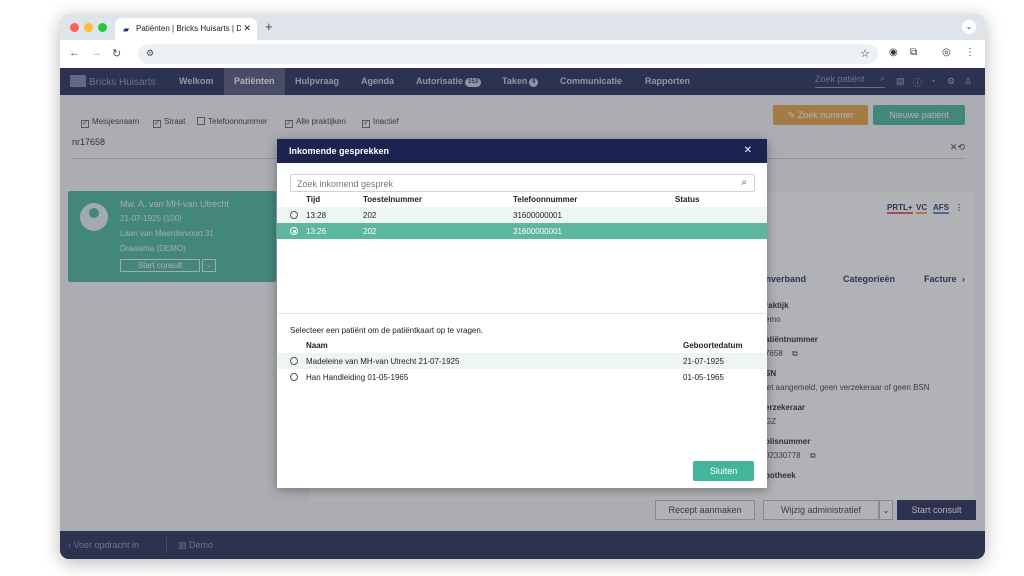 Image resolution: width=1024 pixels, height=576 pixels. Describe the element at coordinates (392, 199) in the screenshot. I see `col-header-toestelnummer: Toestelnummer` at that location.